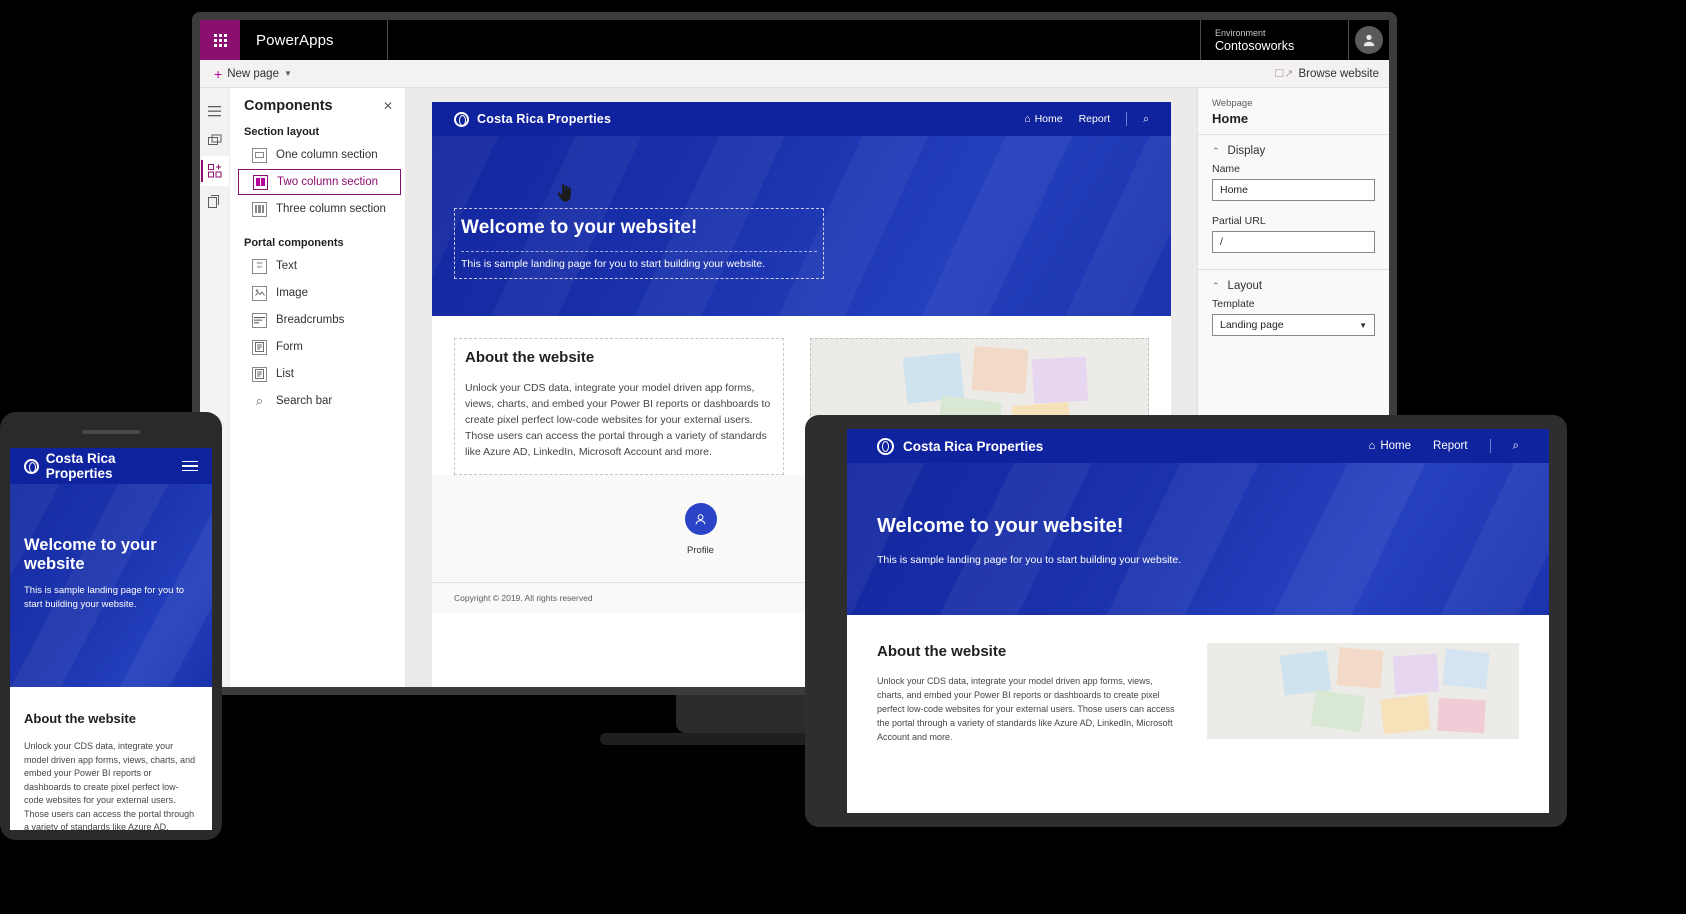 This screenshot has width=1686, height=914. What do you see at coordinates (111, 432) in the screenshot?
I see `phone-speaker` at bounding box center [111, 432].